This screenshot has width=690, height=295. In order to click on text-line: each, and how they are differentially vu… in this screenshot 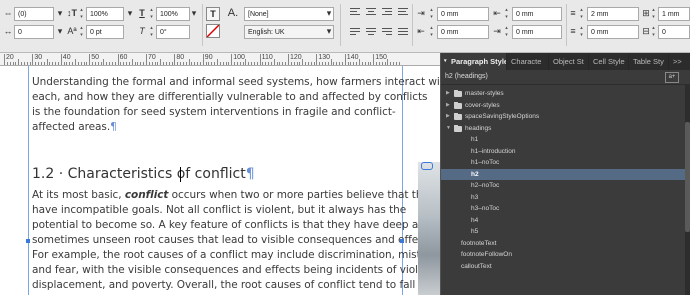, I will do `click(230, 97)`.